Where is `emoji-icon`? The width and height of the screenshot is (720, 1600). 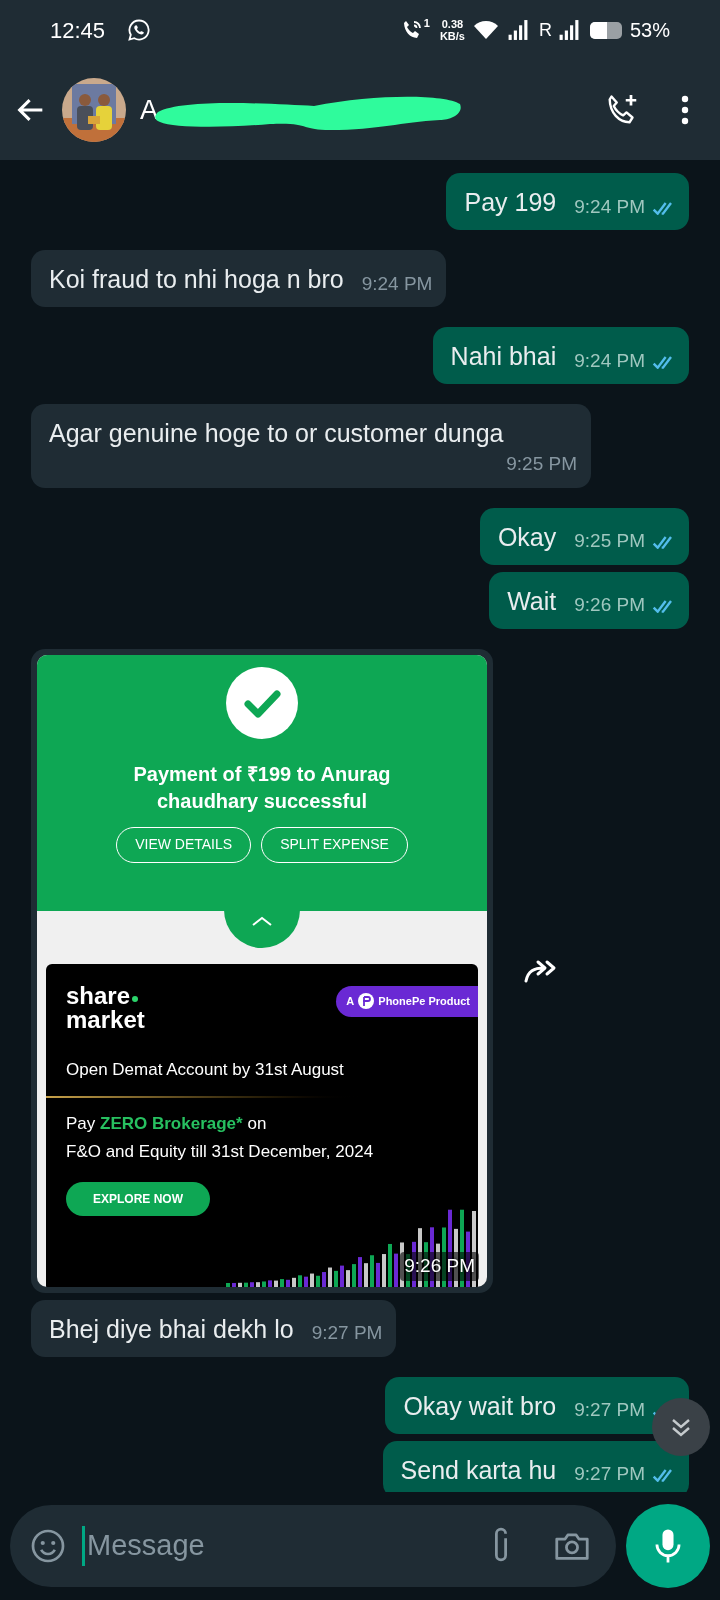
emoji-icon is located at coordinates (48, 1546).